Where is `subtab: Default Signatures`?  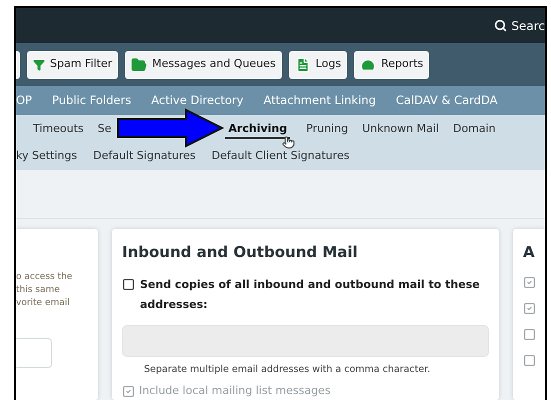
subtab: Default Signatures is located at coordinates (144, 156).